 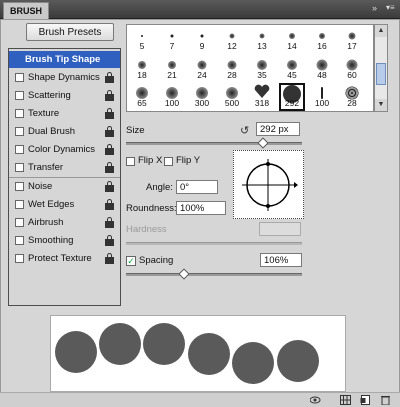 What do you see at coordinates (322, 69) in the screenshot?
I see `brush-tip-cell: 48` at bounding box center [322, 69].